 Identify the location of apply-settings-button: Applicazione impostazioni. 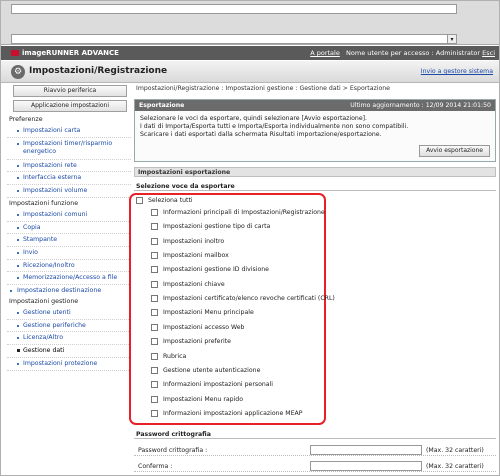
(70, 106).